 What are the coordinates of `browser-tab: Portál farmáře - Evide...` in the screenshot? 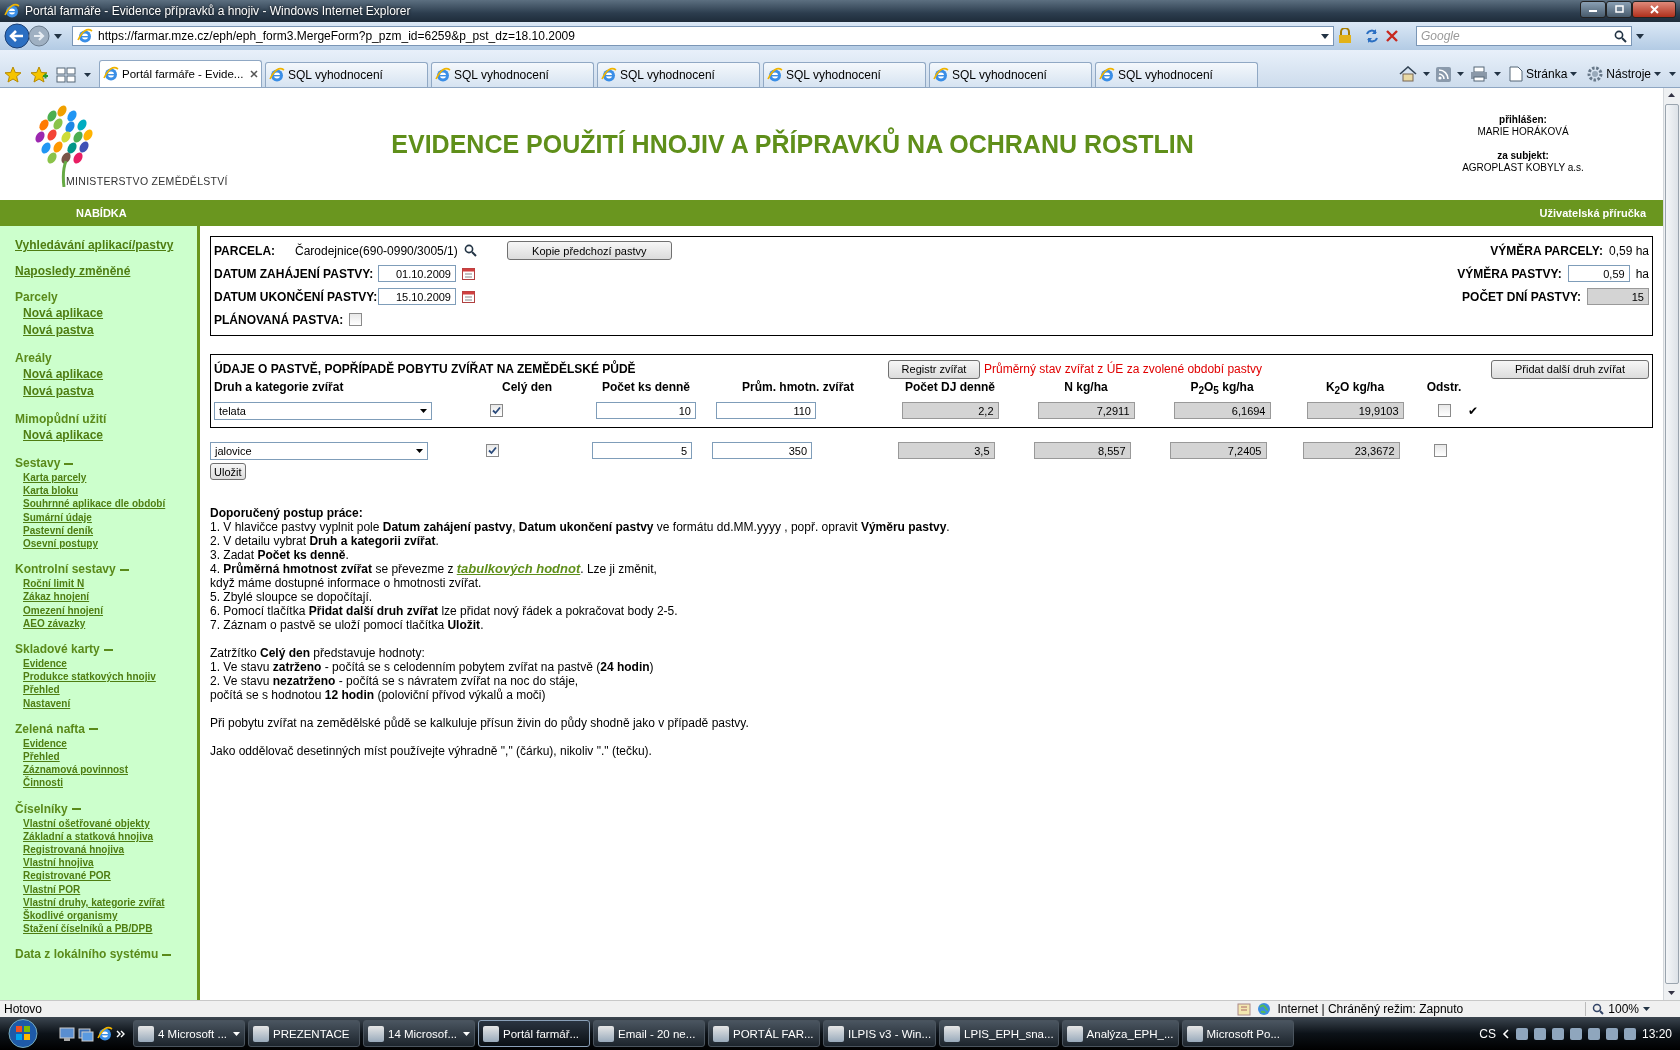 It's located at (180, 73).